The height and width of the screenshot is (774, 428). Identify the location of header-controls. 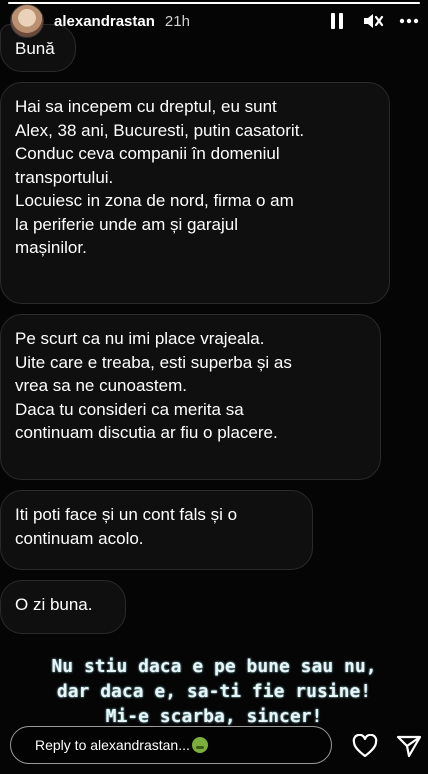
(373, 21).